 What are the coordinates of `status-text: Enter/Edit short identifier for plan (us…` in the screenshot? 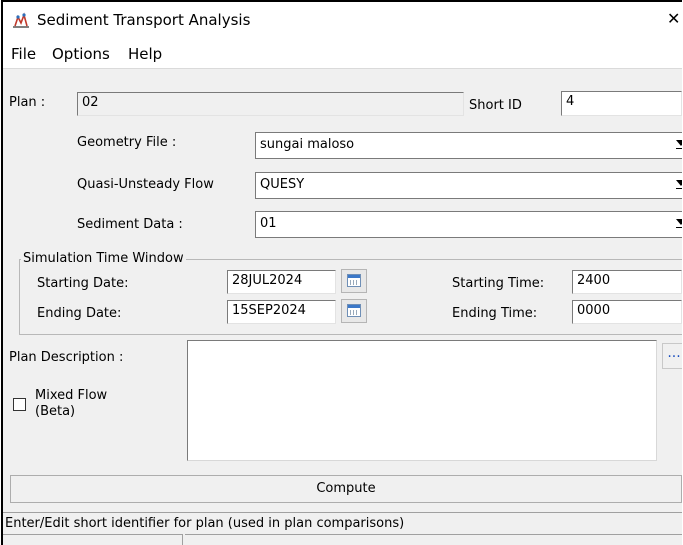 It's located at (205, 523).